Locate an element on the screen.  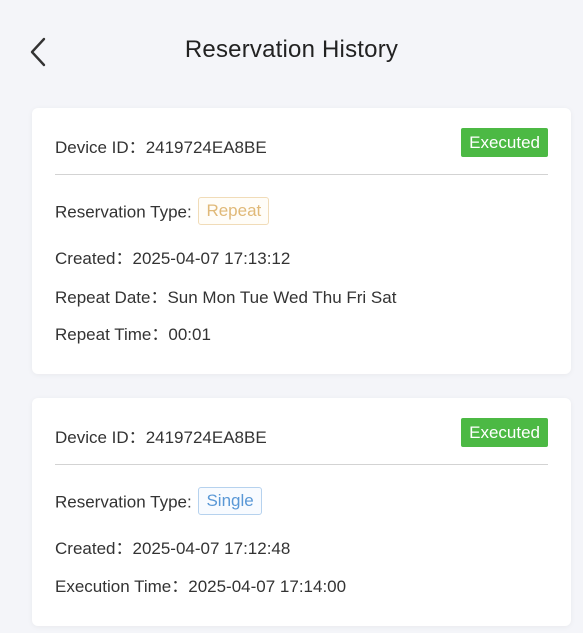
repeat-date-row: Repeat Date：Sun Mon Tue Wed Thu Fri Sat is located at coordinates (225, 295).